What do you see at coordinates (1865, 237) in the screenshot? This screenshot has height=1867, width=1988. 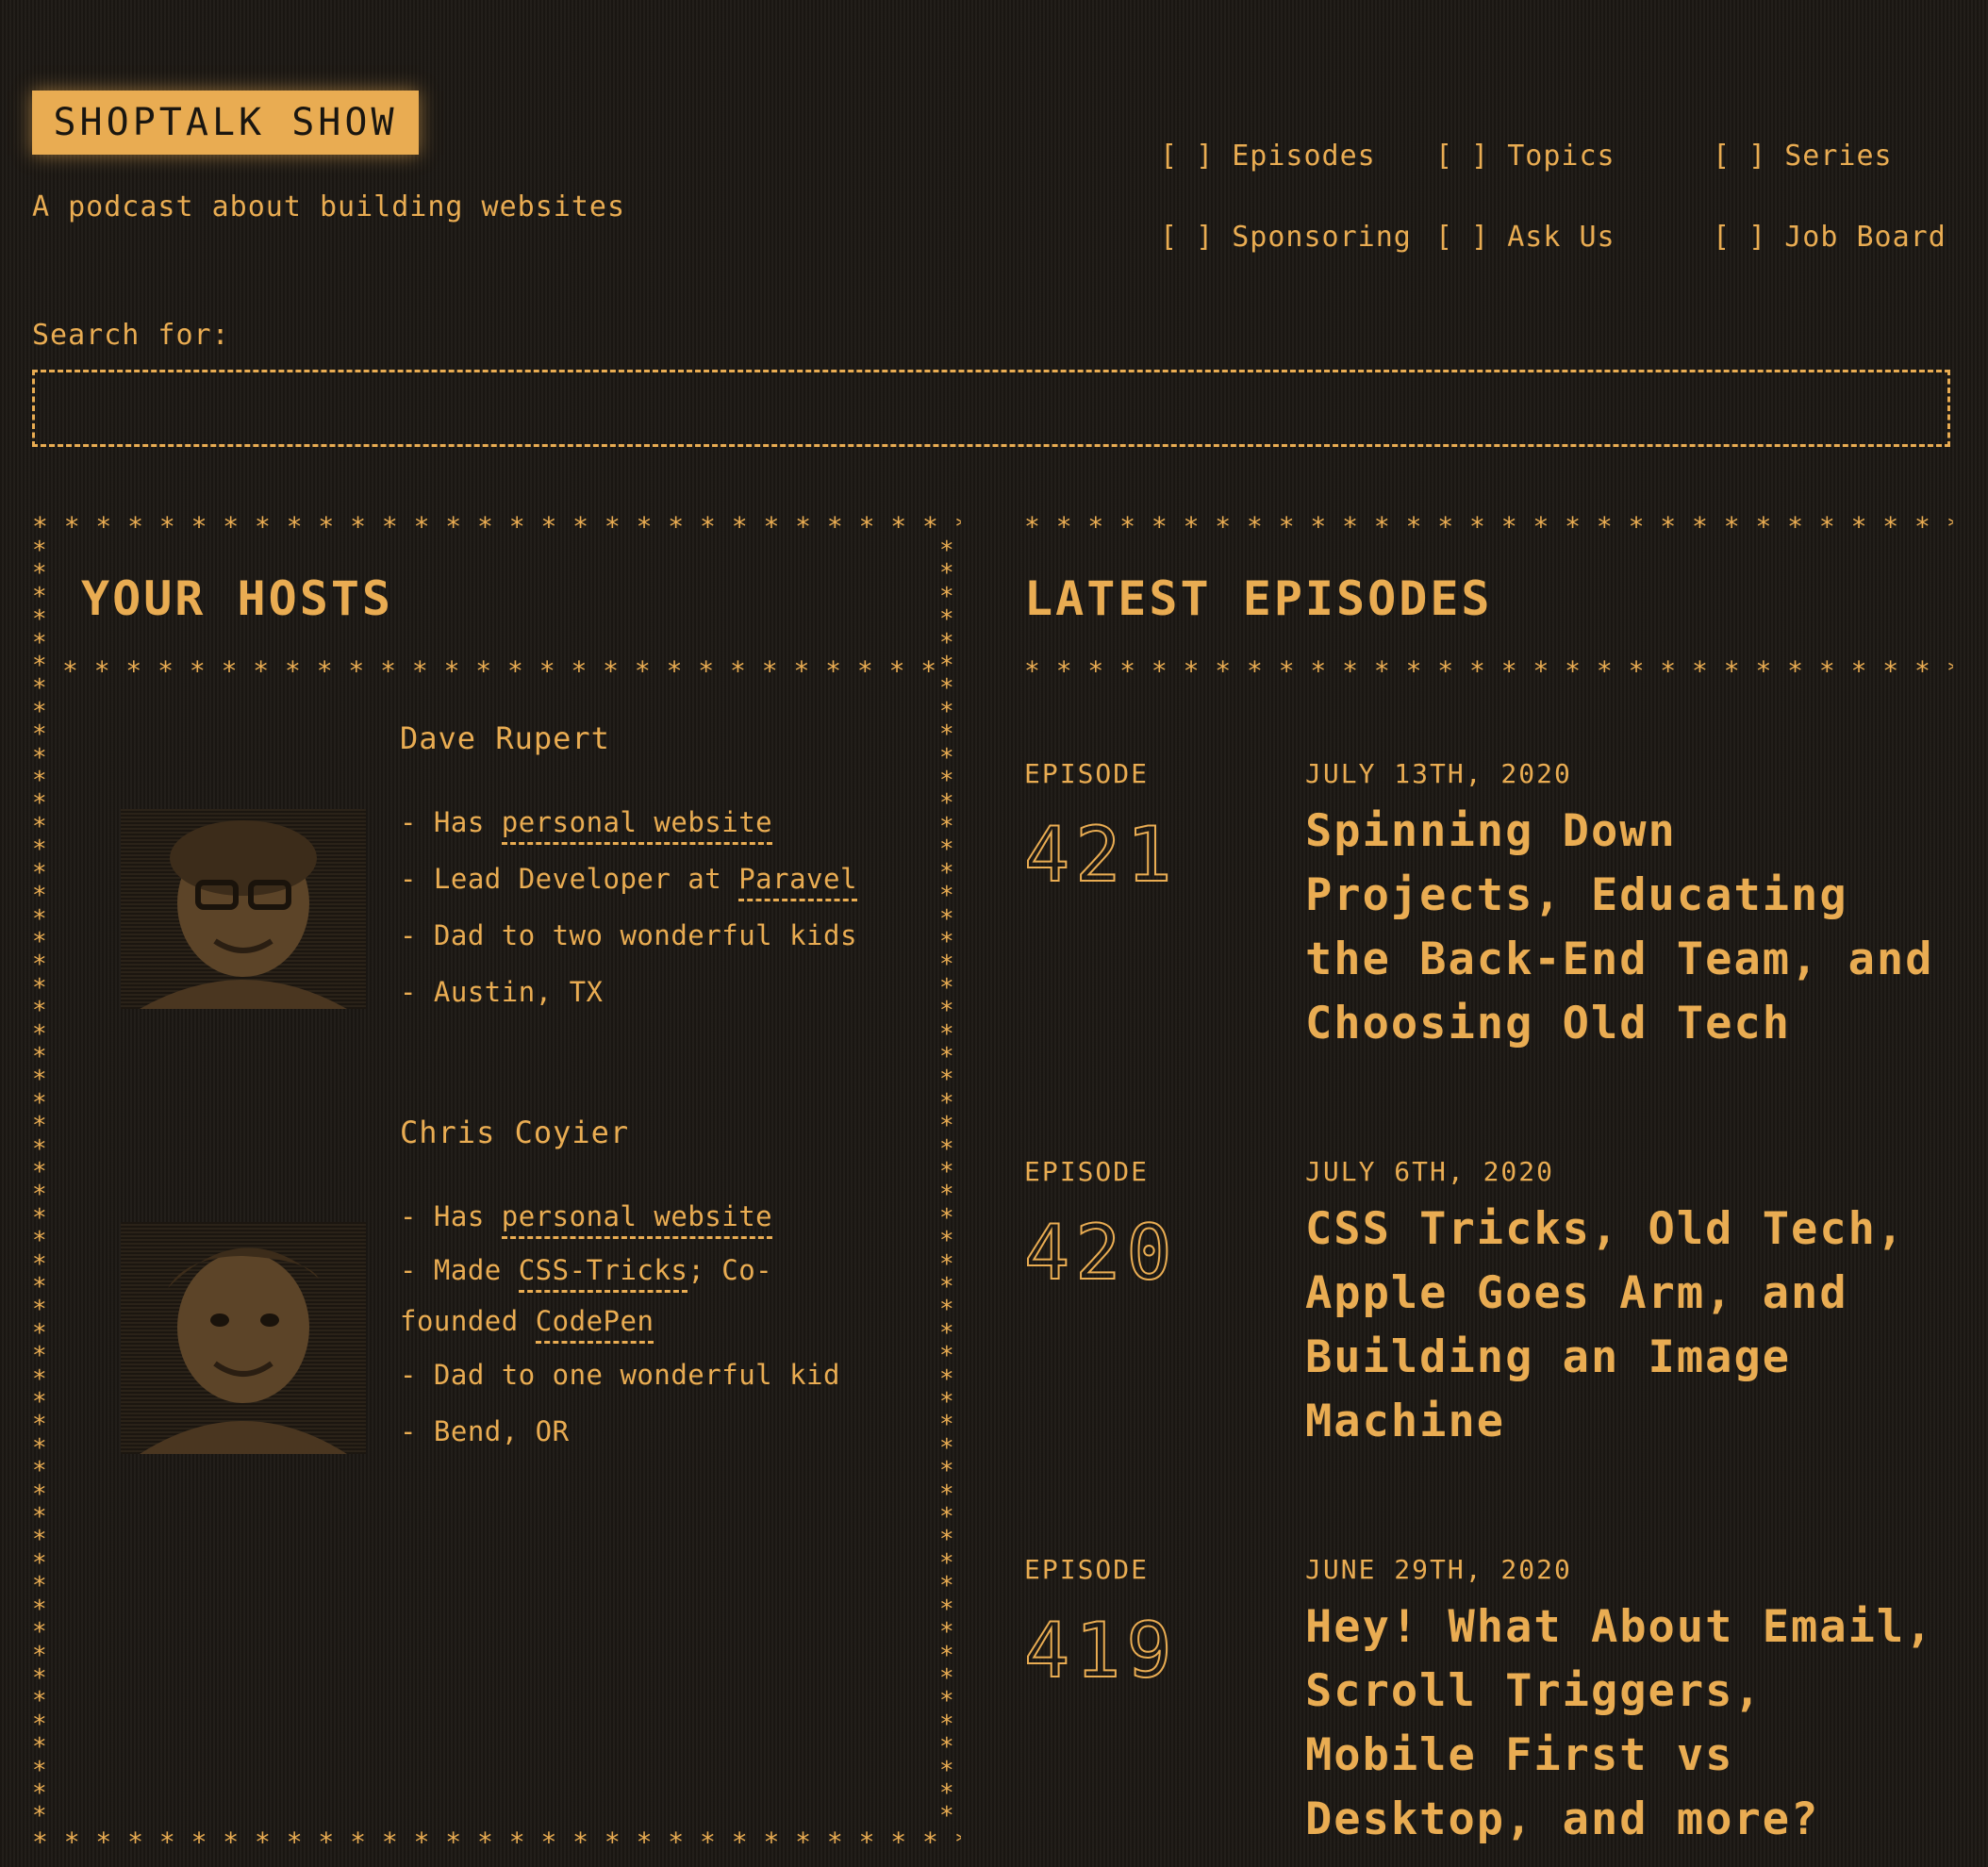 I see `nav-label: Job Board` at bounding box center [1865, 237].